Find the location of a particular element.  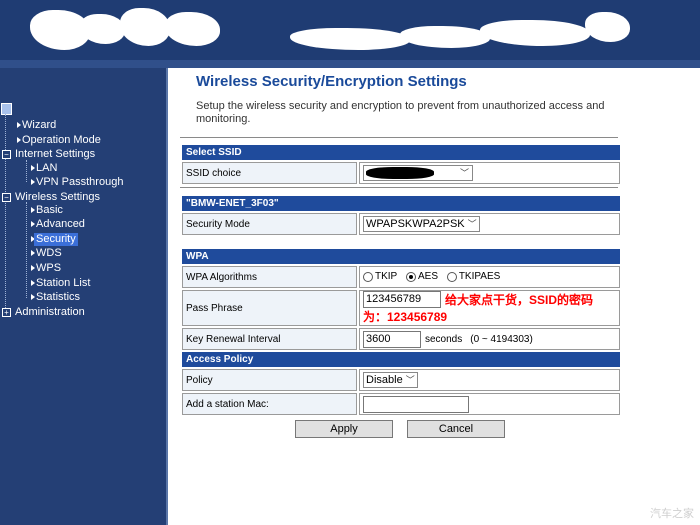

sidebar-item-advanced: Advanced is located at coordinates (60, 224).